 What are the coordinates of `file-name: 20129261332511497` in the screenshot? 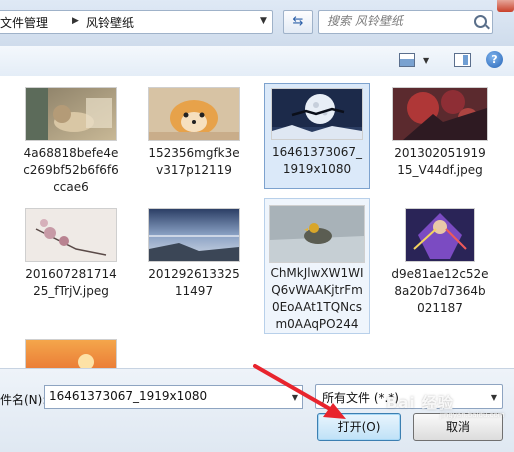 It's located at (194, 282).